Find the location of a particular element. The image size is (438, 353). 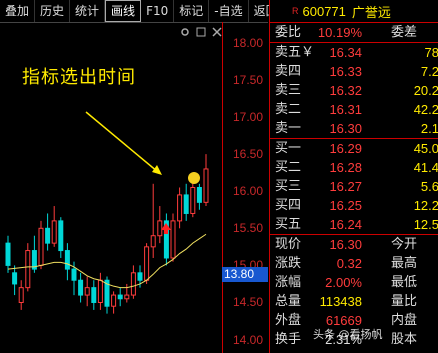

order-row: 买一 16.29 45.0 is located at coordinates (354, 148).